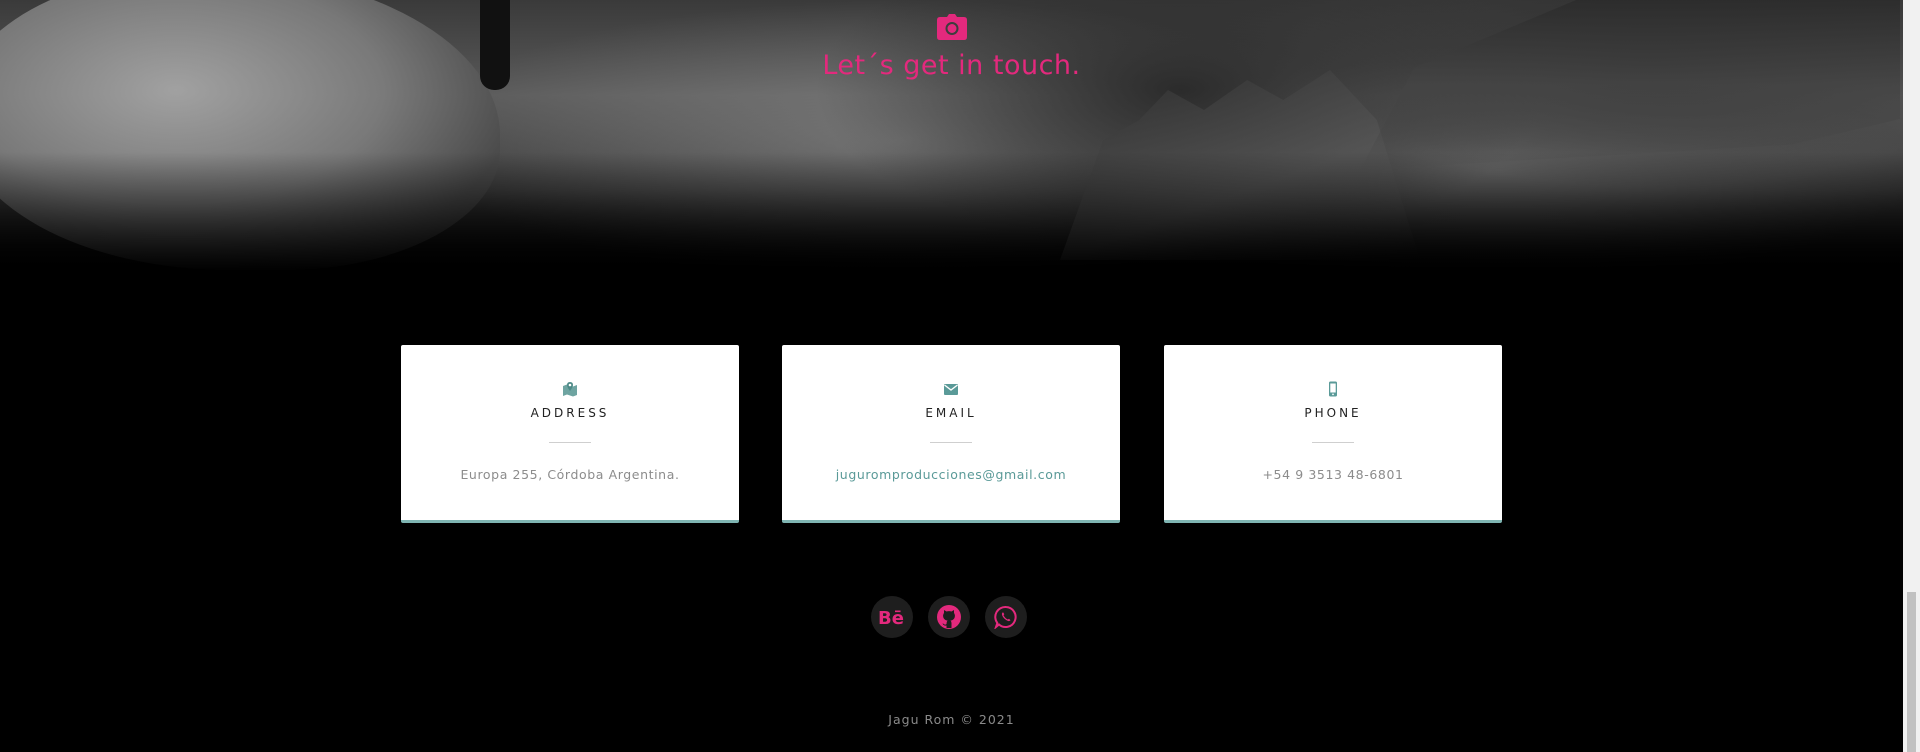  I want to click on envelope-icon, so click(951, 389).